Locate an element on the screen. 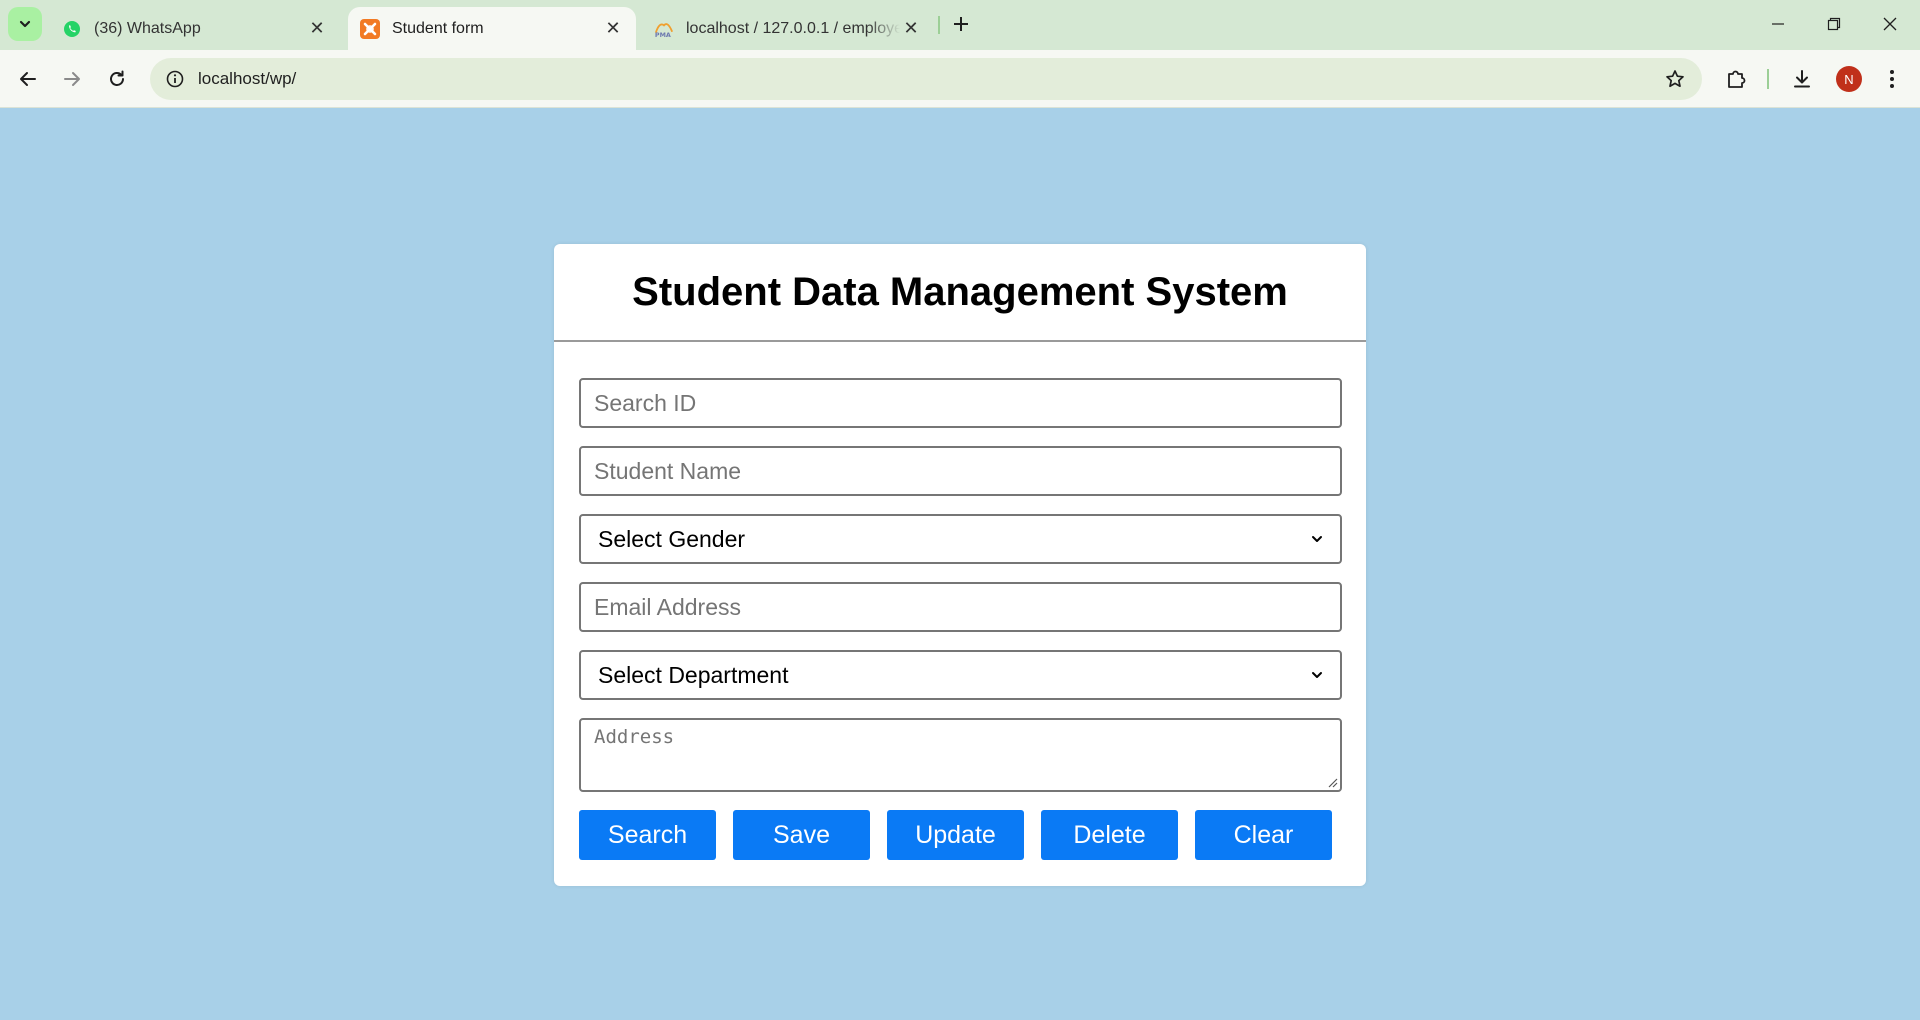 The height and width of the screenshot is (1020, 1920). reload-button is located at coordinates (117, 79).